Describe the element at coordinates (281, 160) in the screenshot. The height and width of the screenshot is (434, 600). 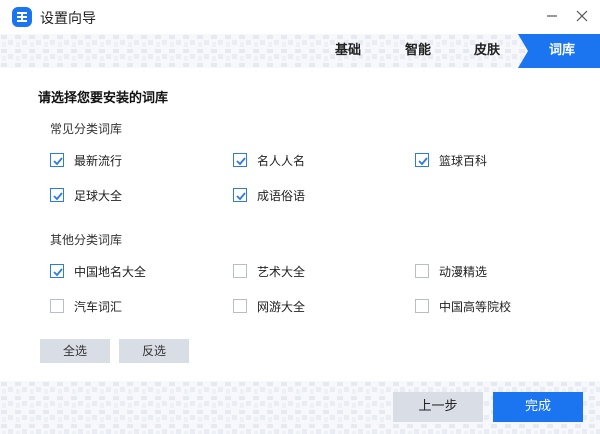
I see `checkbox-label: 名人人名` at that location.